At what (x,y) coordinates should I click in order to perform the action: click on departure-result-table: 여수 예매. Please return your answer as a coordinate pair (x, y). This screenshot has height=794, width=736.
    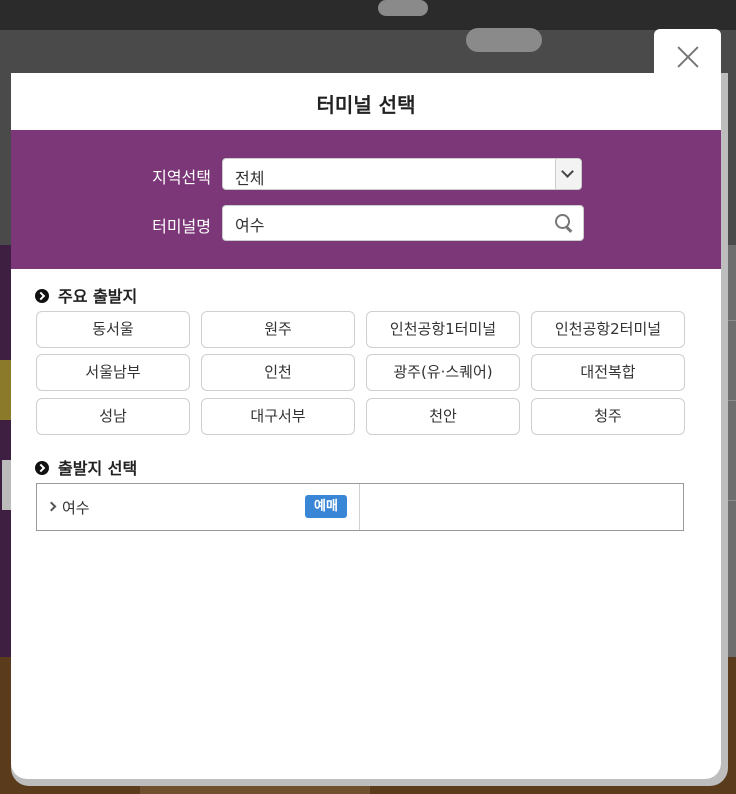
    Looking at the image, I should click on (360, 507).